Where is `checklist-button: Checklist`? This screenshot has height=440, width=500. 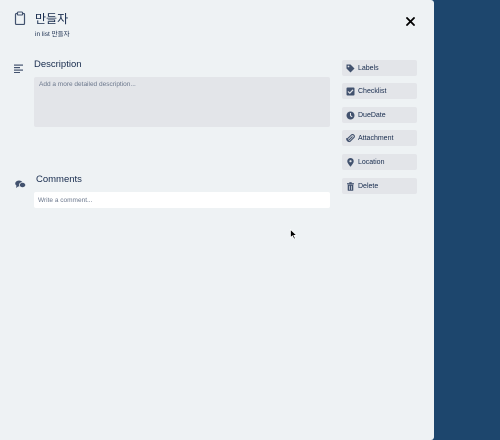 checklist-button: Checklist is located at coordinates (379, 91).